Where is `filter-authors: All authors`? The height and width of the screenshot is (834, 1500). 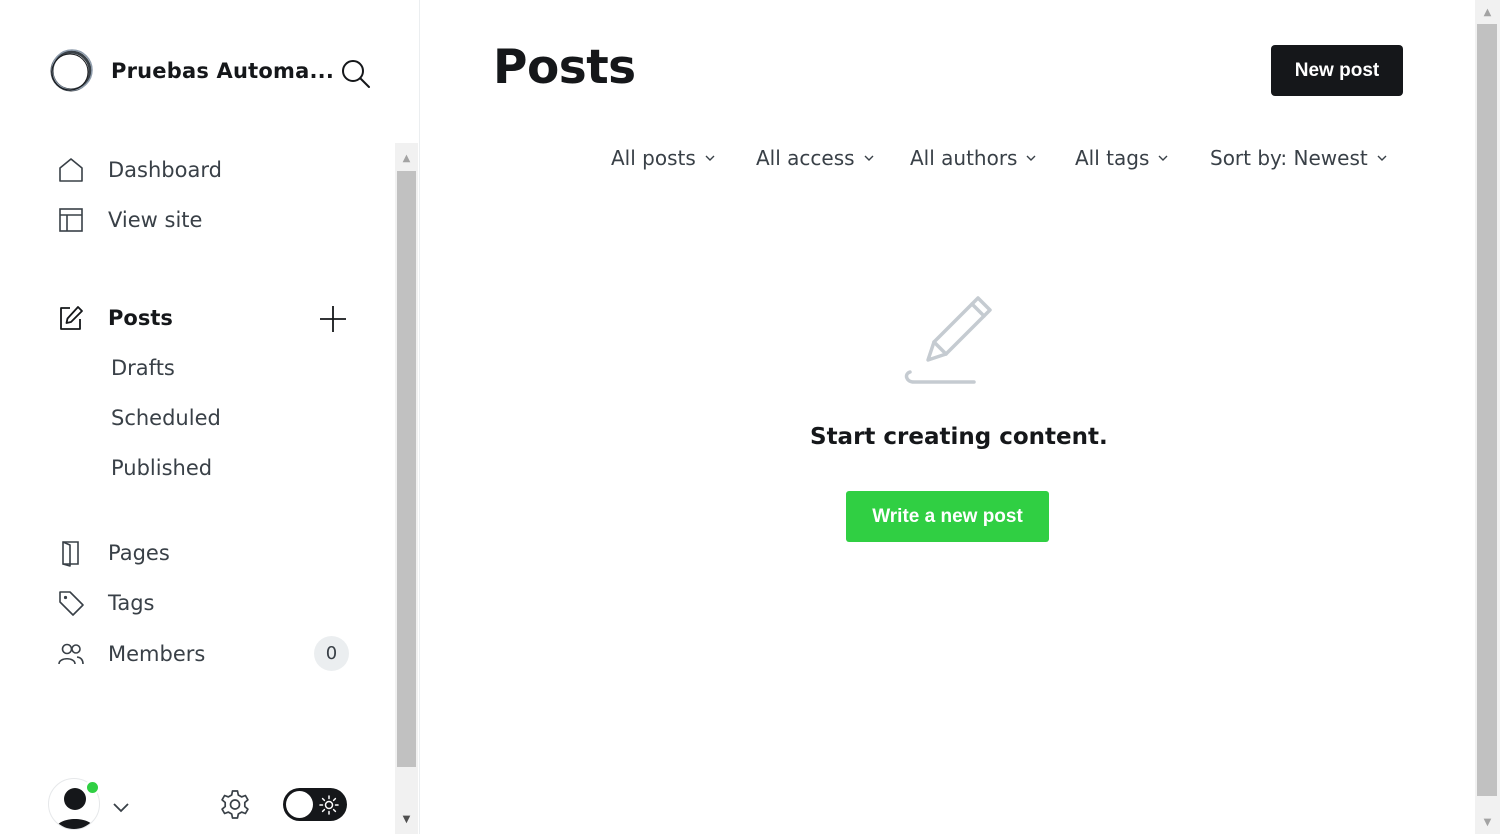
filter-authors: All authors is located at coordinates (973, 158).